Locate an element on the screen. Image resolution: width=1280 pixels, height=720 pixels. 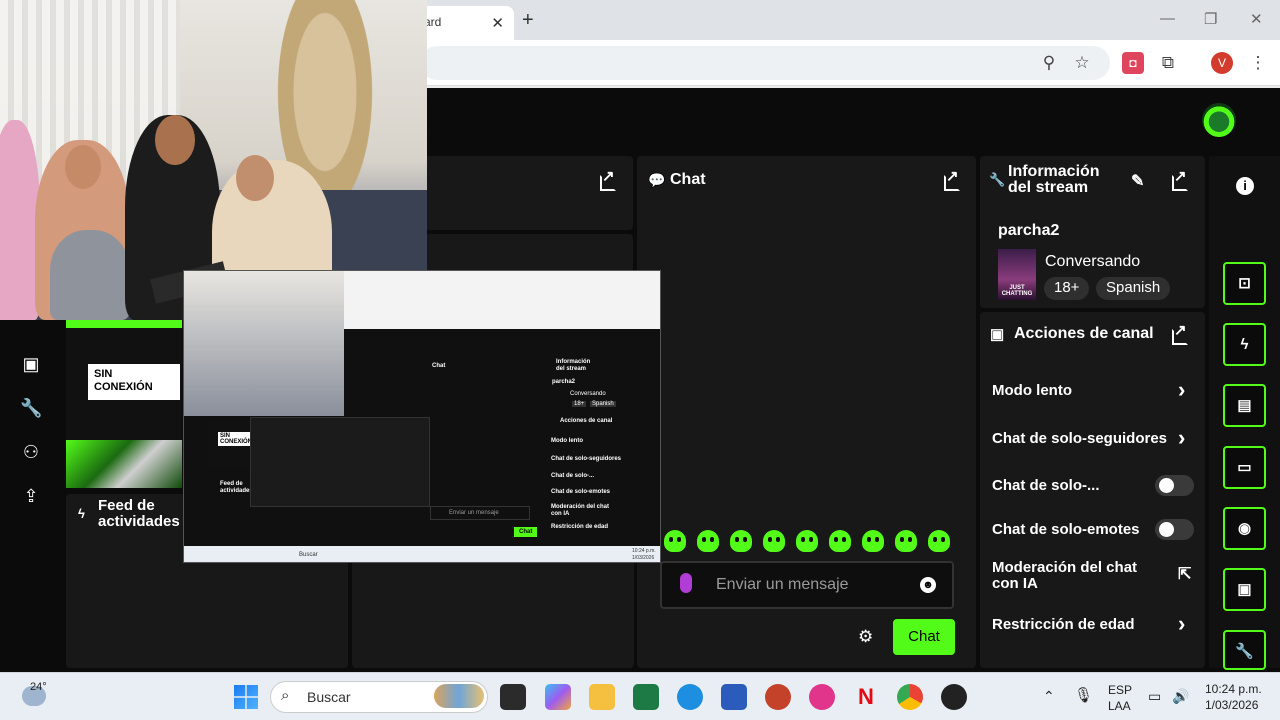
search-icon: ⌕ is located at coordinates (285, 695).